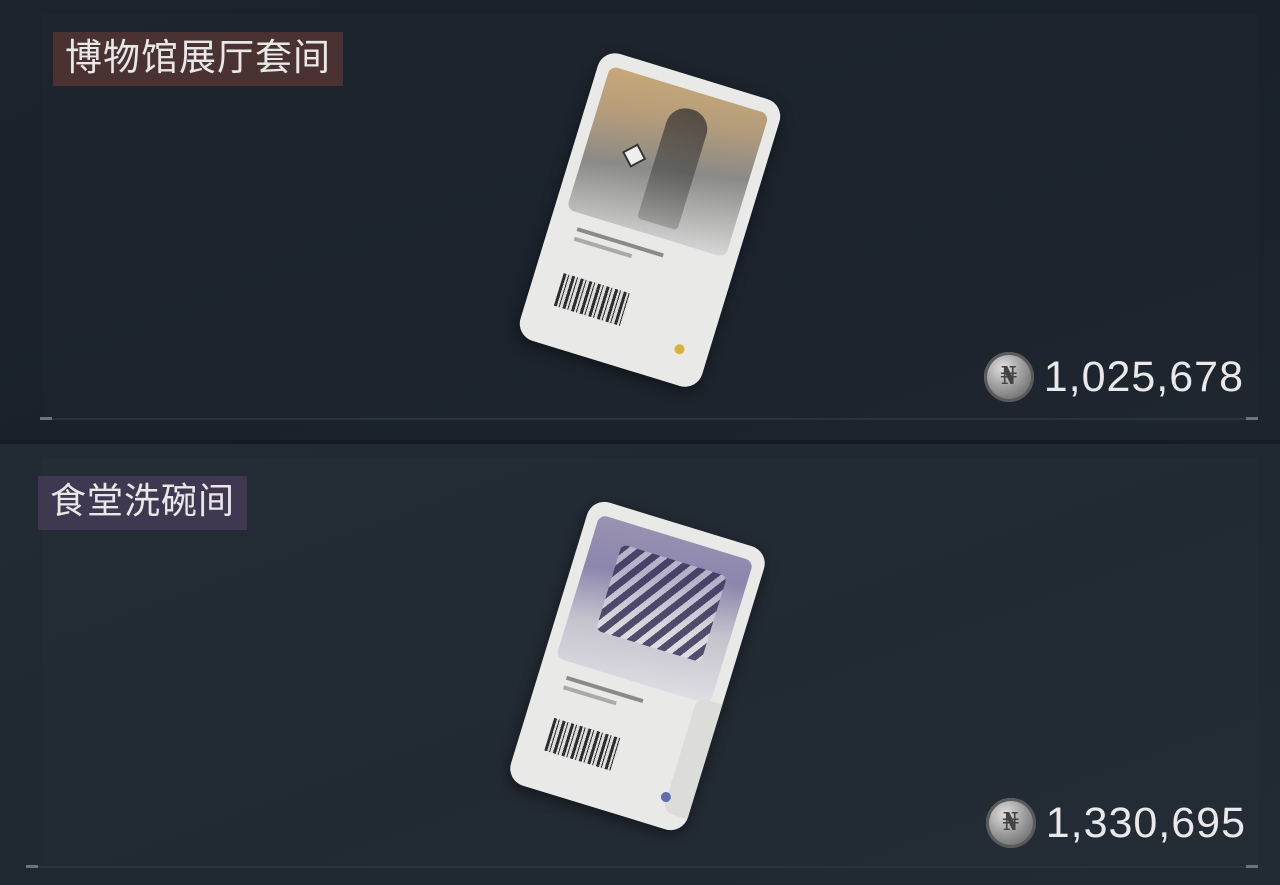 The image size is (1280, 885). I want to click on chip-dot-icon, so click(679, 349).